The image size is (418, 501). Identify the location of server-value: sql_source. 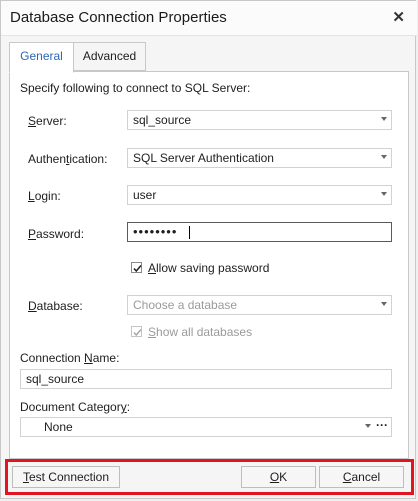
(162, 120).